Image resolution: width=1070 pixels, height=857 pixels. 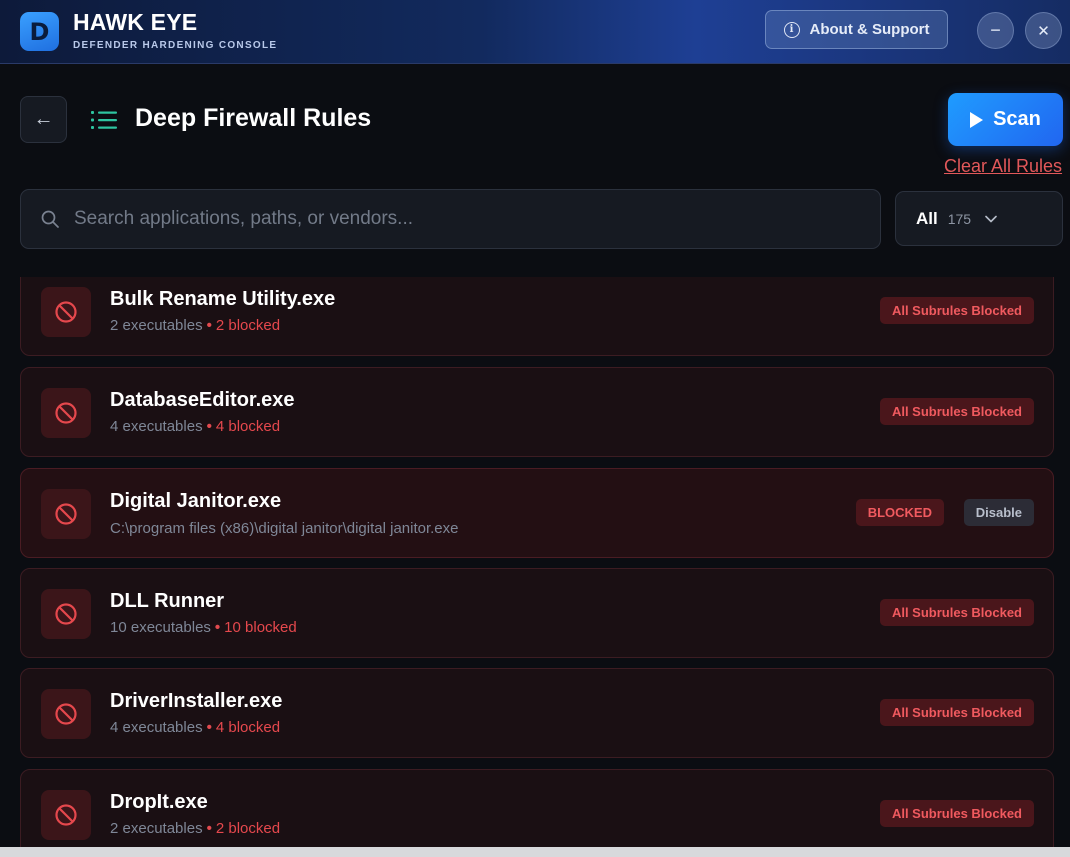 I want to click on filter-dropdown: All 175, so click(x=979, y=218).